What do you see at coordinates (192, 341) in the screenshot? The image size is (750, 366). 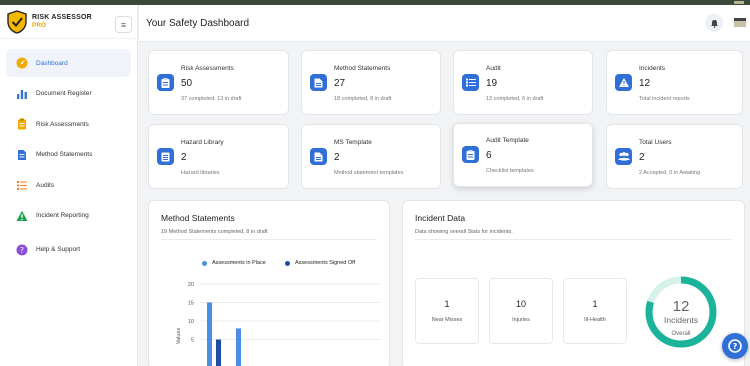 I see `y-tick-label: 5` at bounding box center [192, 341].